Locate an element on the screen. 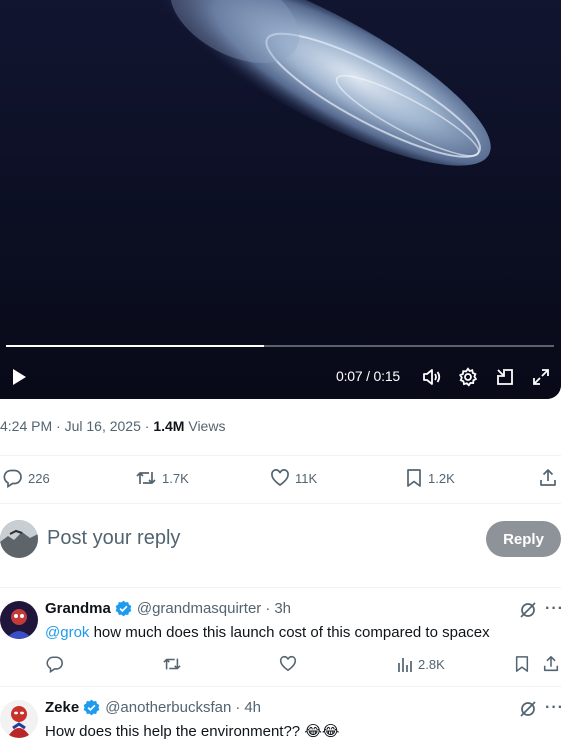 Image resolution: width=561 pixels, height=750 pixels. current-user-avatar is located at coordinates (19, 539).